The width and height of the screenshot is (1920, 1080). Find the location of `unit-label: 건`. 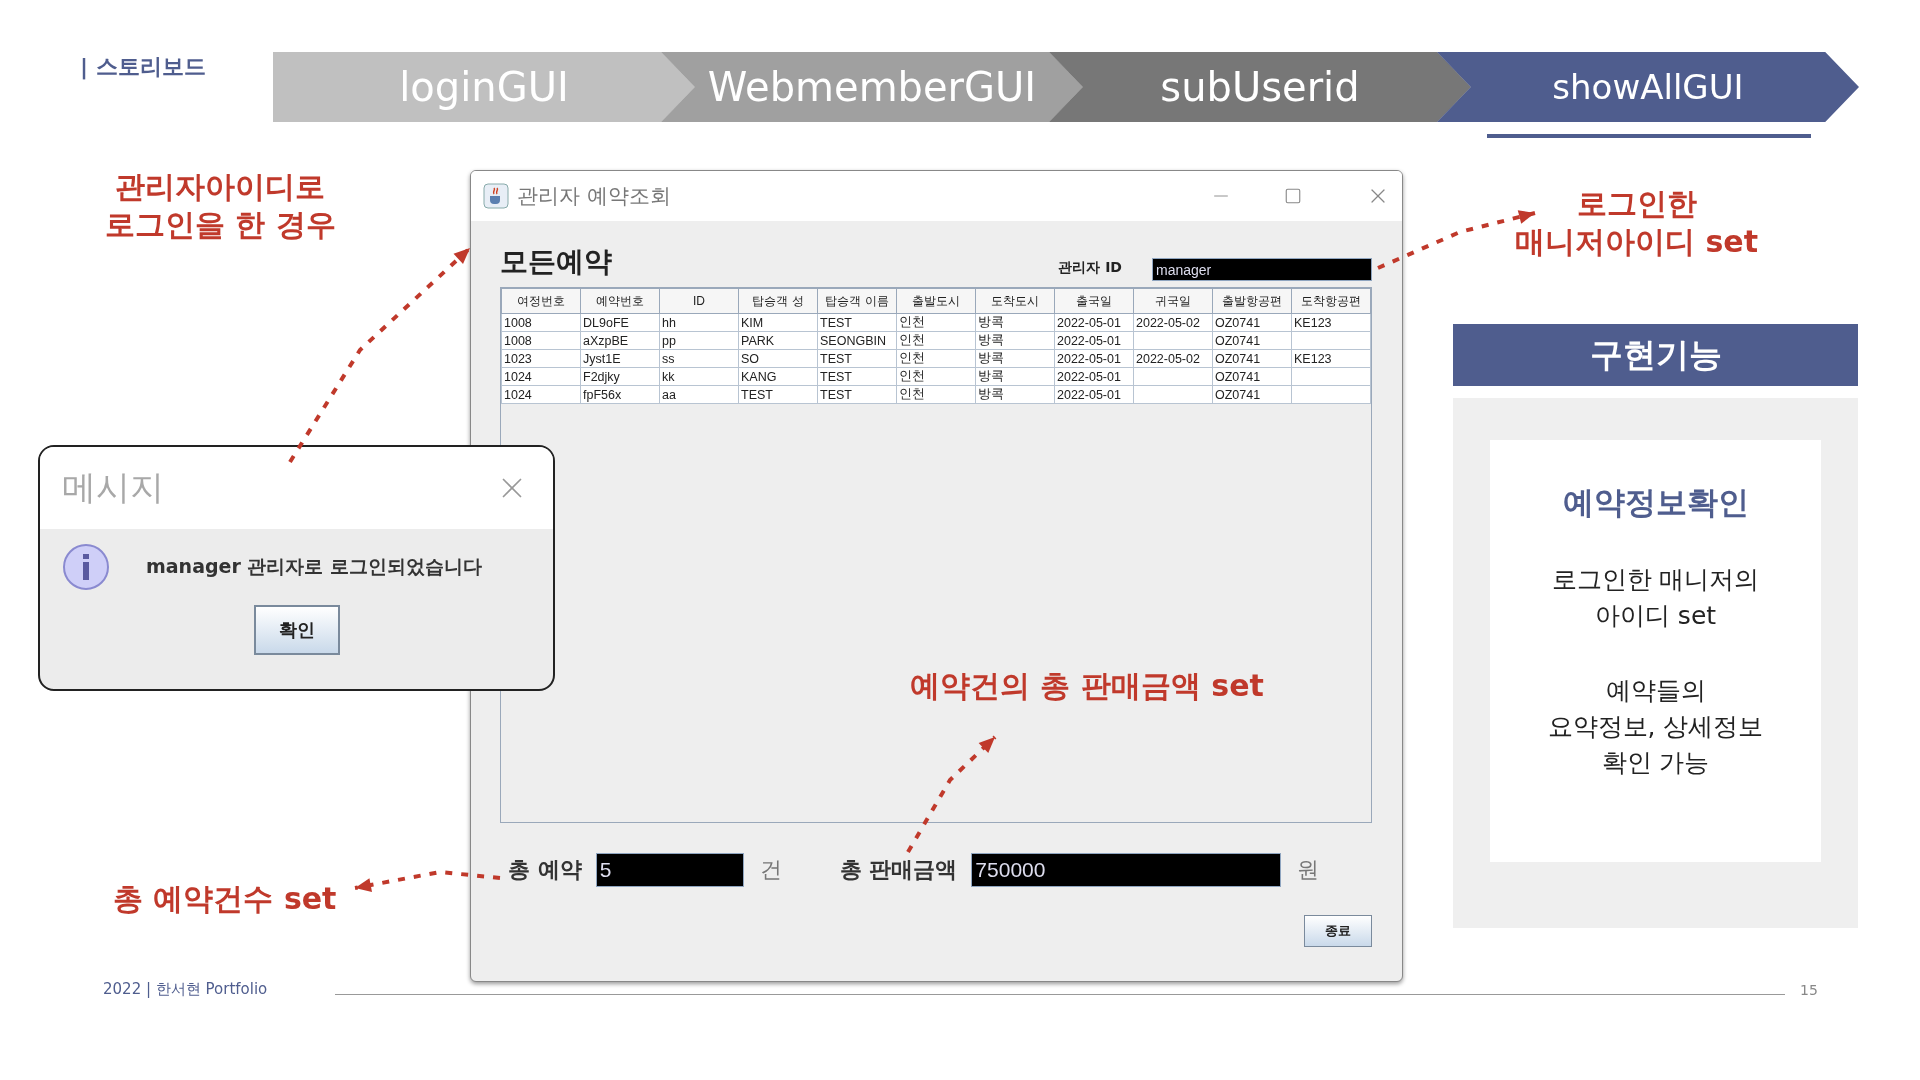

unit-label: 건 is located at coordinates (770, 870).